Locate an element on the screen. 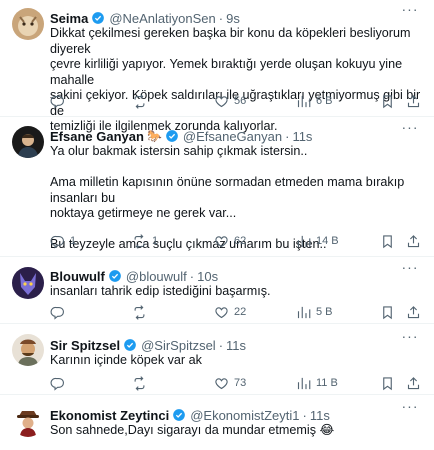  author-name: Seima is located at coordinates (69, 18).